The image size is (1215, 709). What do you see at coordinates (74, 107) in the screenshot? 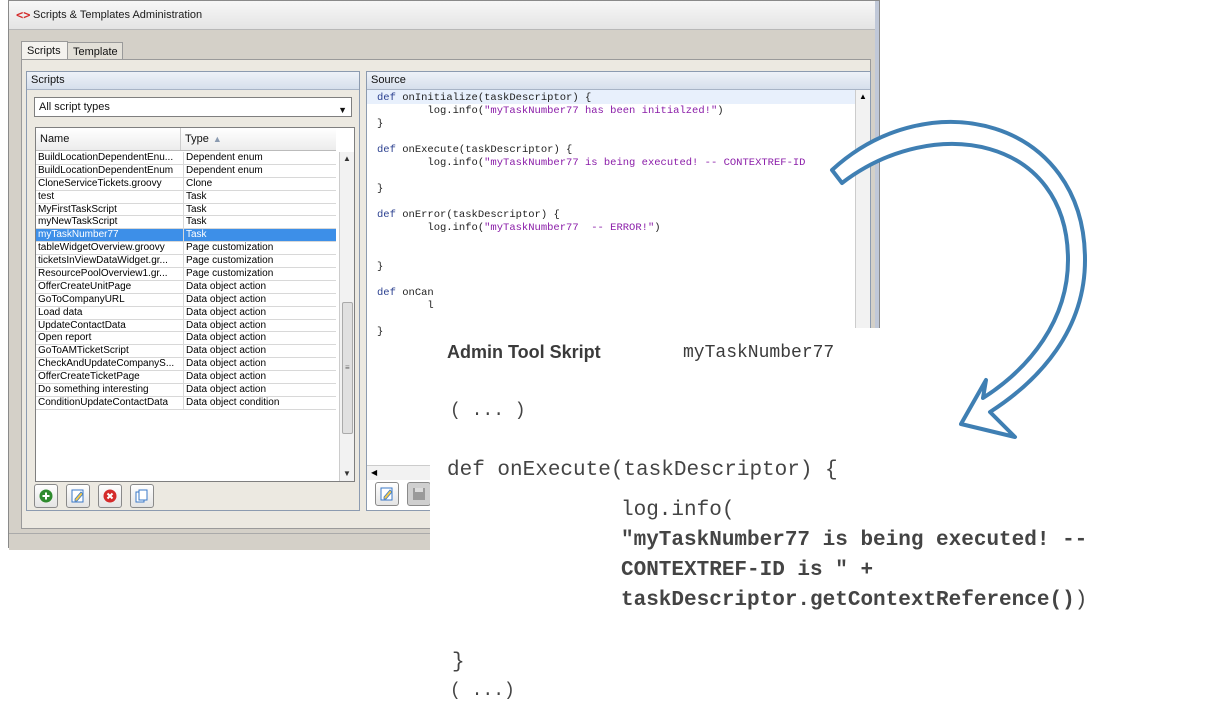
I see `script-type-select-value: All script types` at bounding box center [74, 107].